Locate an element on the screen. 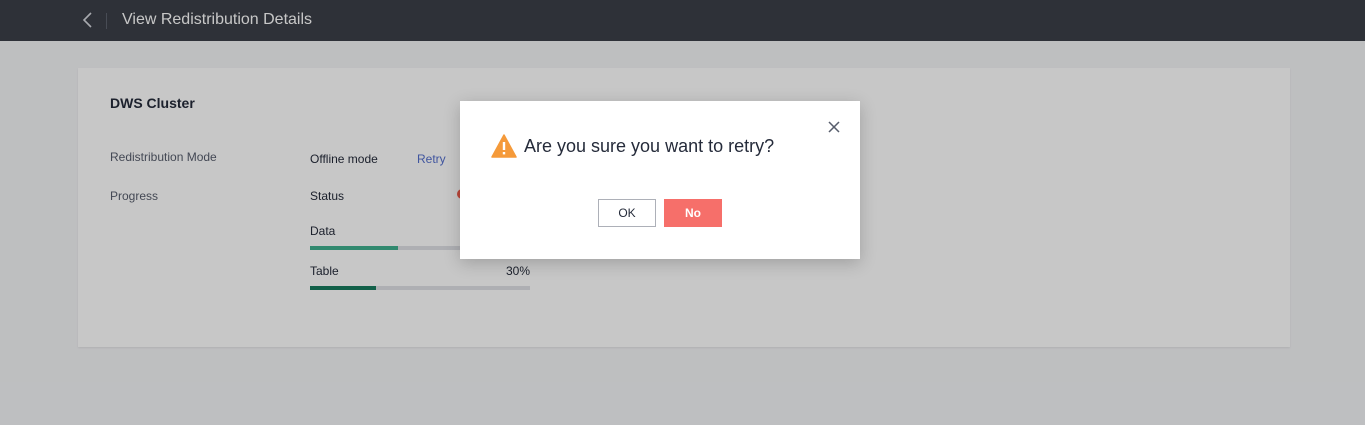 The image size is (1365, 425). close-icon is located at coordinates (834, 127).